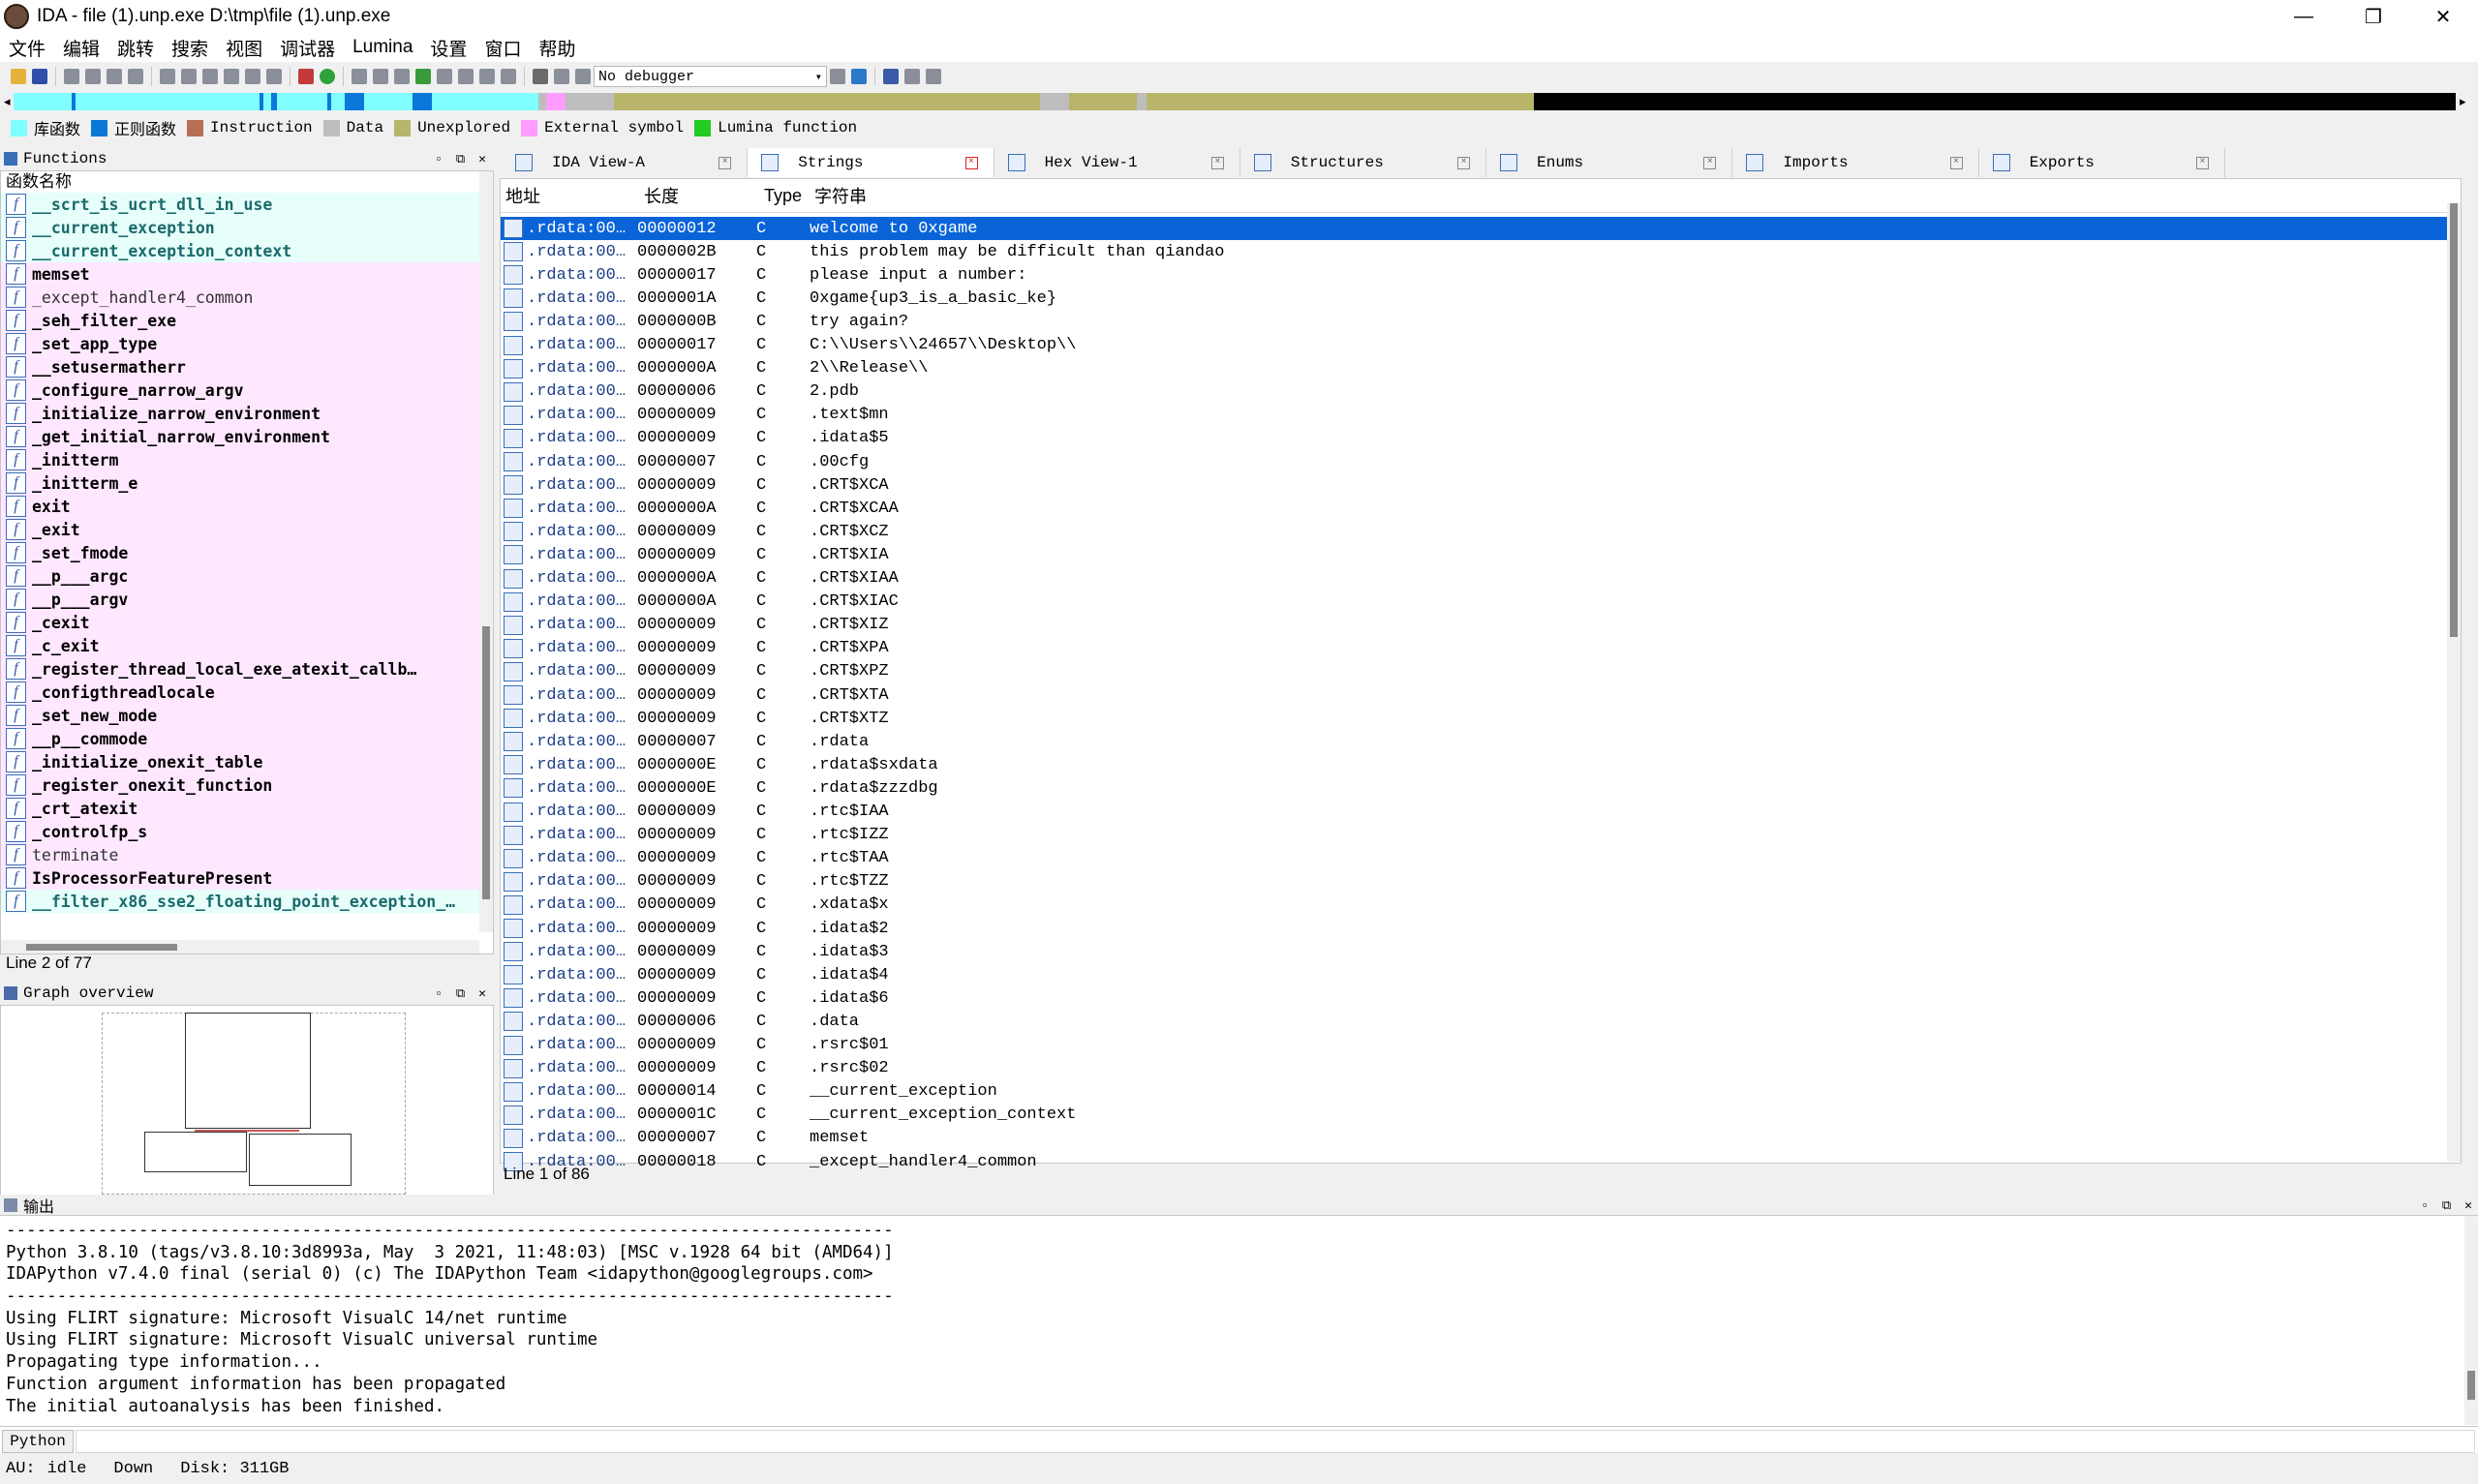 This screenshot has height=1484, width=2478. Describe the element at coordinates (247, 274) in the screenshot. I see `function-row: f memset` at that location.